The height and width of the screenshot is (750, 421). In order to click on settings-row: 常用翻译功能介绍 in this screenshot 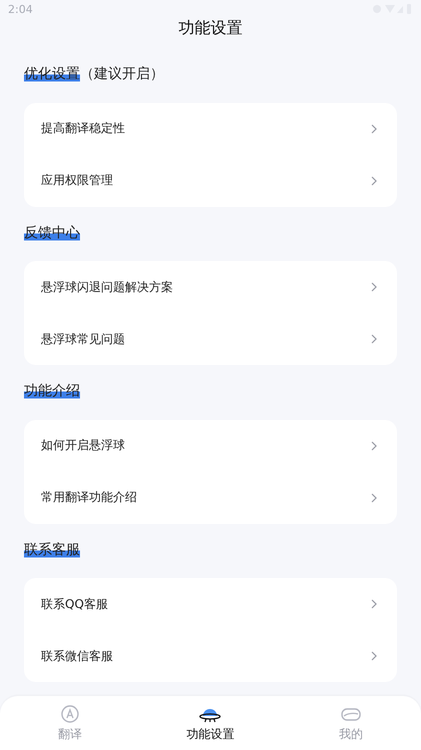, I will do `click(210, 498)`.